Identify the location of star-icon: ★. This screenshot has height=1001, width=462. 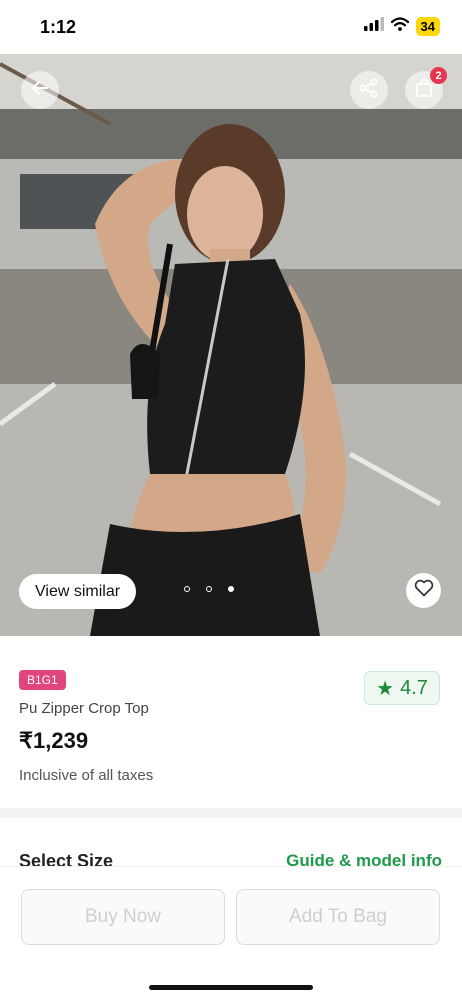
(385, 688).